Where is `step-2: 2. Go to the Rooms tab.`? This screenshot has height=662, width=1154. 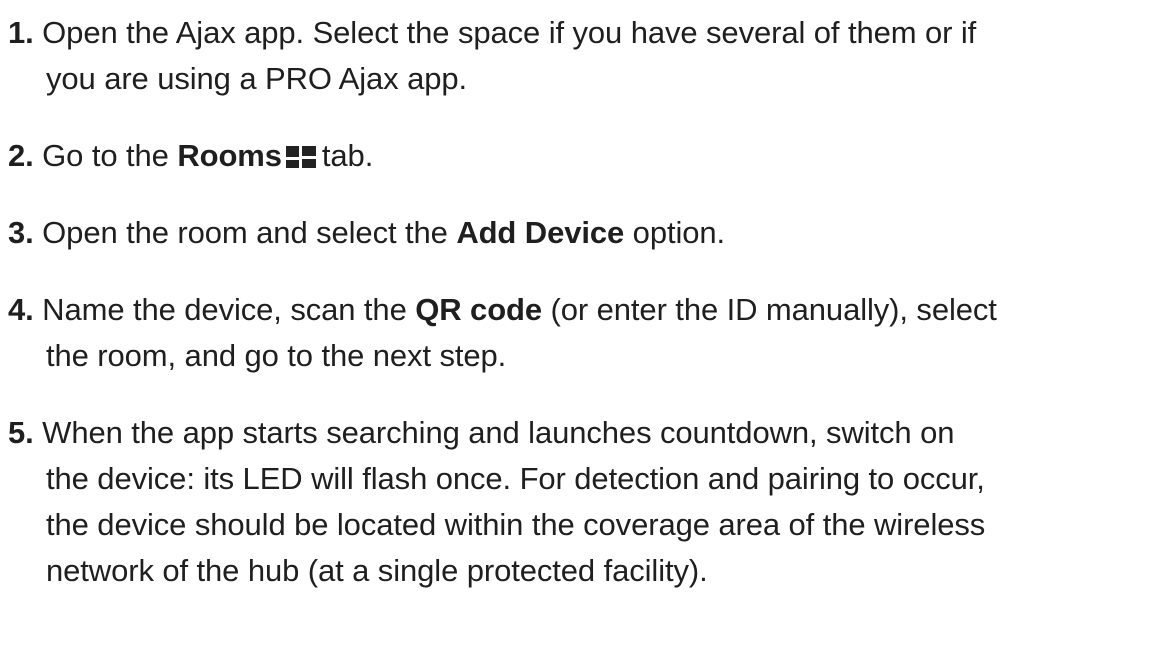
step-2: 2. Go to the Rooms tab. is located at coordinates (573, 156).